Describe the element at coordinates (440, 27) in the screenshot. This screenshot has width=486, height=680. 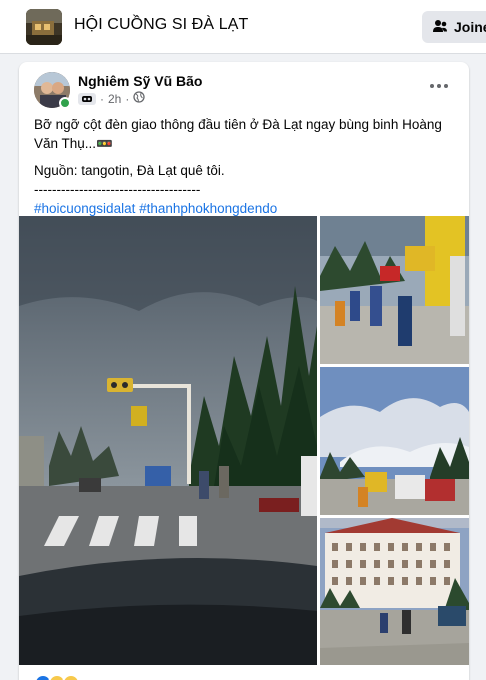
I see `joined-icon` at that location.